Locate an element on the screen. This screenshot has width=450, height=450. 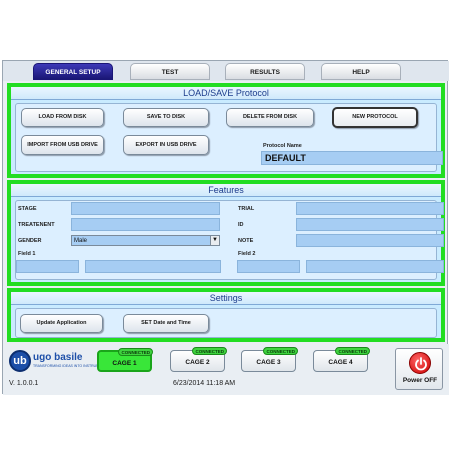
gender-label: GENDER is located at coordinates (30, 241).